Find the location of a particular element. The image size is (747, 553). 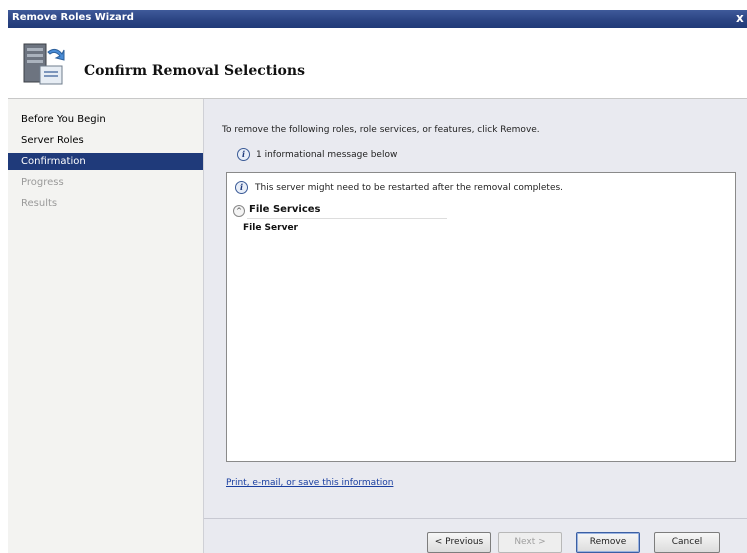

section-title: File Services is located at coordinates (285, 209).